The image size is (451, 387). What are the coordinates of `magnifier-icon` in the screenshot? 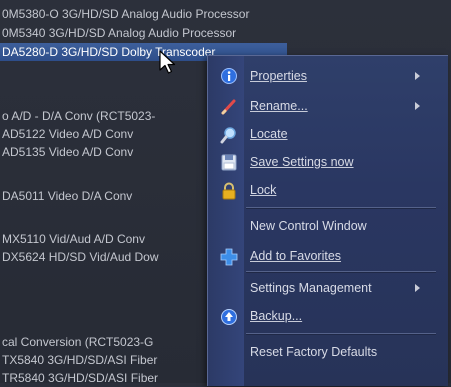 It's located at (229, 135).